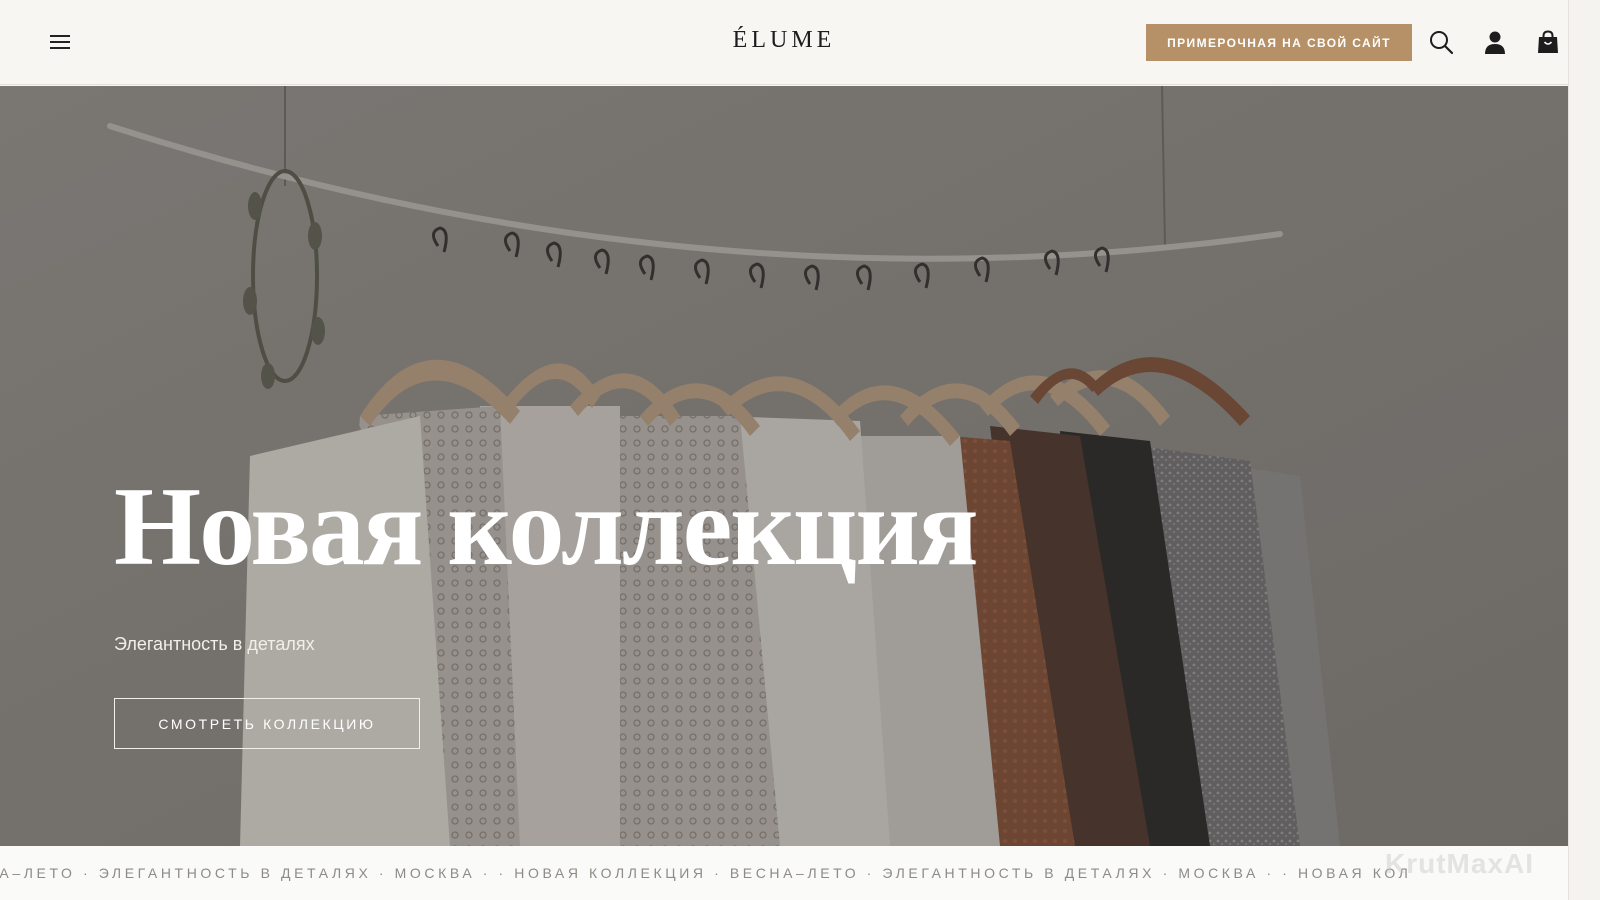 The height and width of the screenshot is (900, 1600). What do you see at coordinates (1495, 42) in the screenshot?
I see `user-icon` at bounding box center [1495, 42].